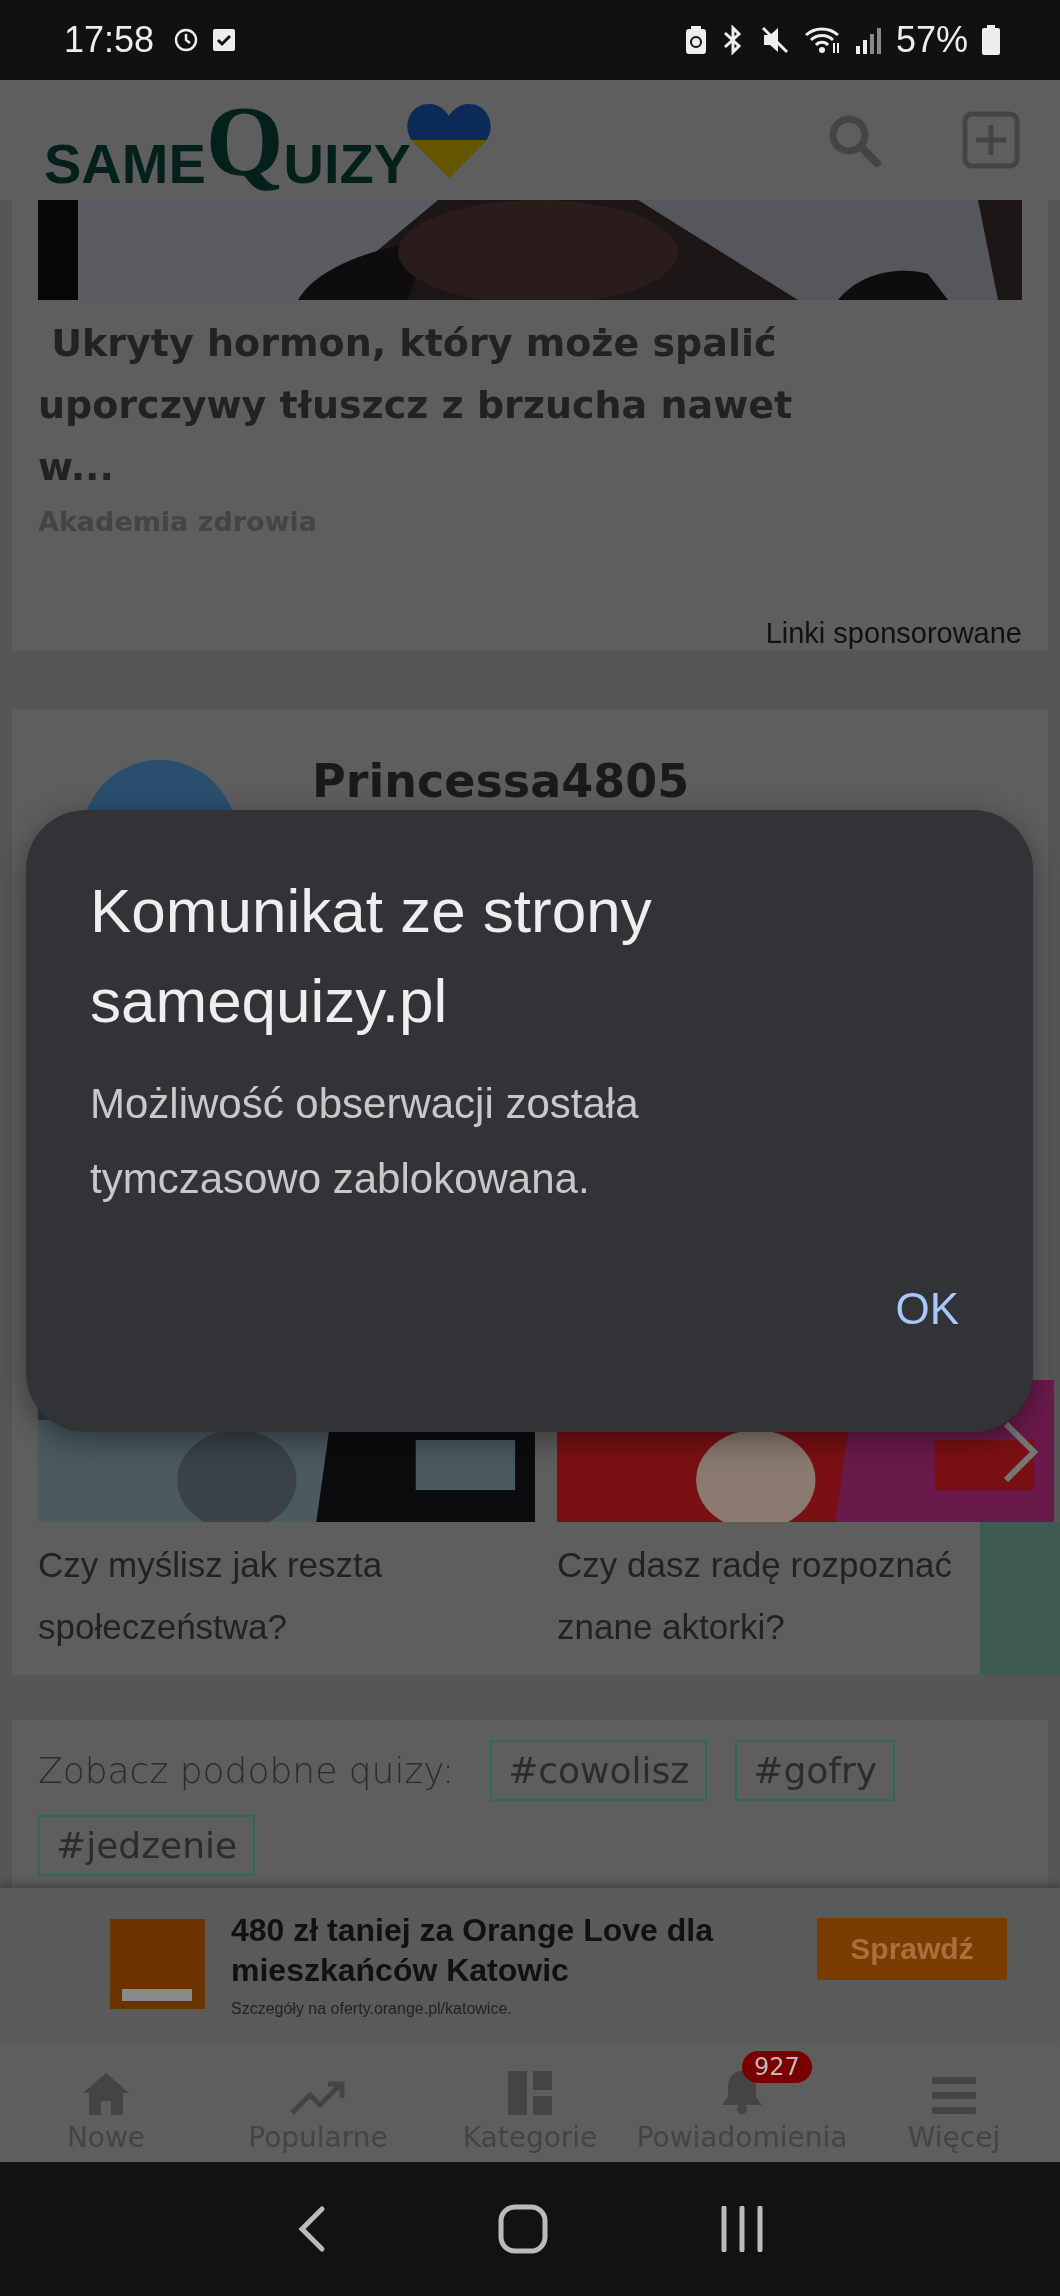  Describe the element at coordinates (742, 2229) in the screenshot. I see `recent-apps-icon` at that location.